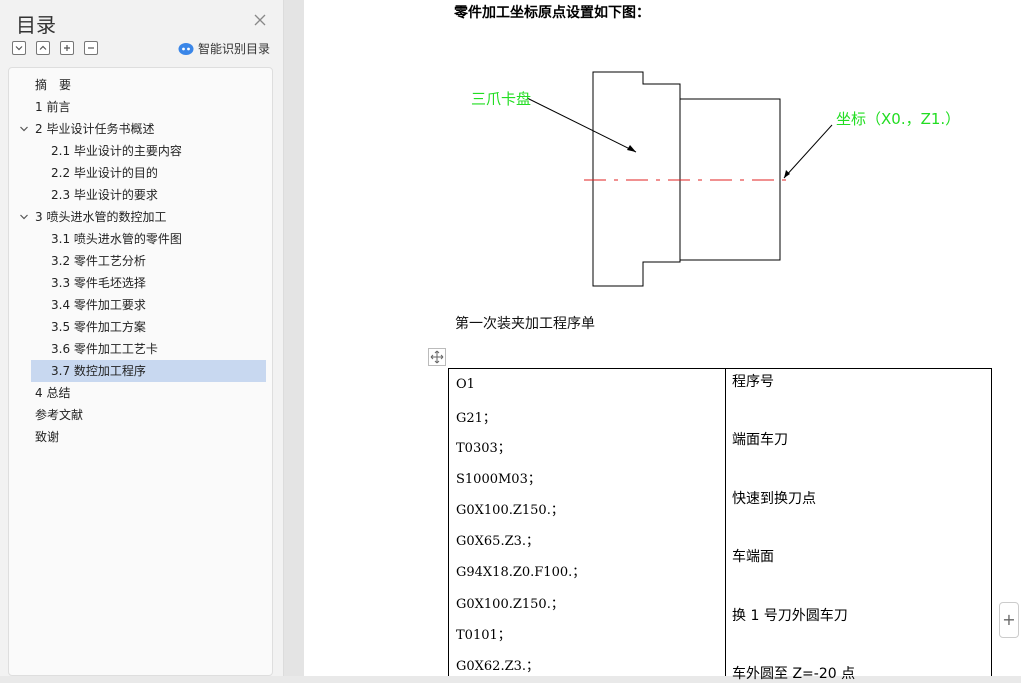  I want to click on toc-item-2-1: 2.1 毕业设计的主要内容, so click(116, 151).